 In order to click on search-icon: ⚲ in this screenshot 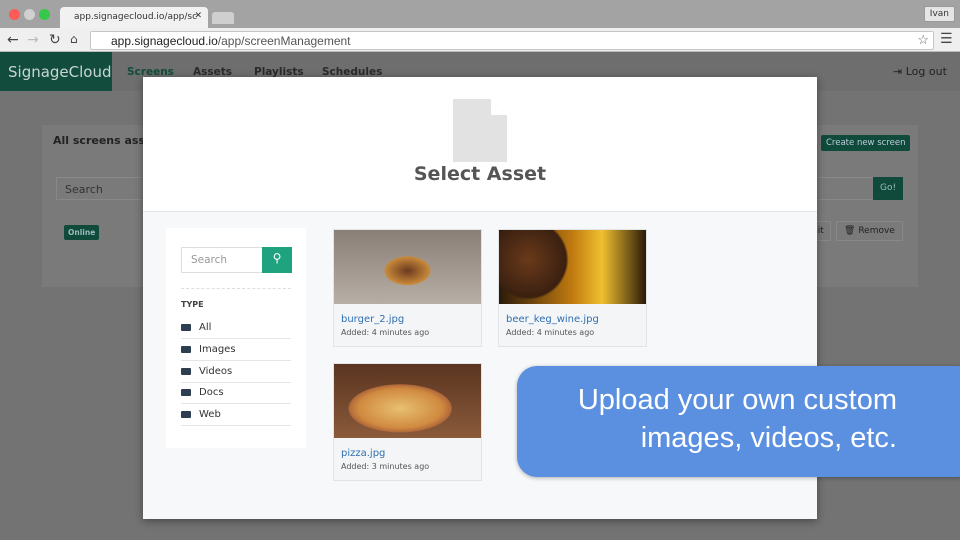, I will do `click(277, 258)`.